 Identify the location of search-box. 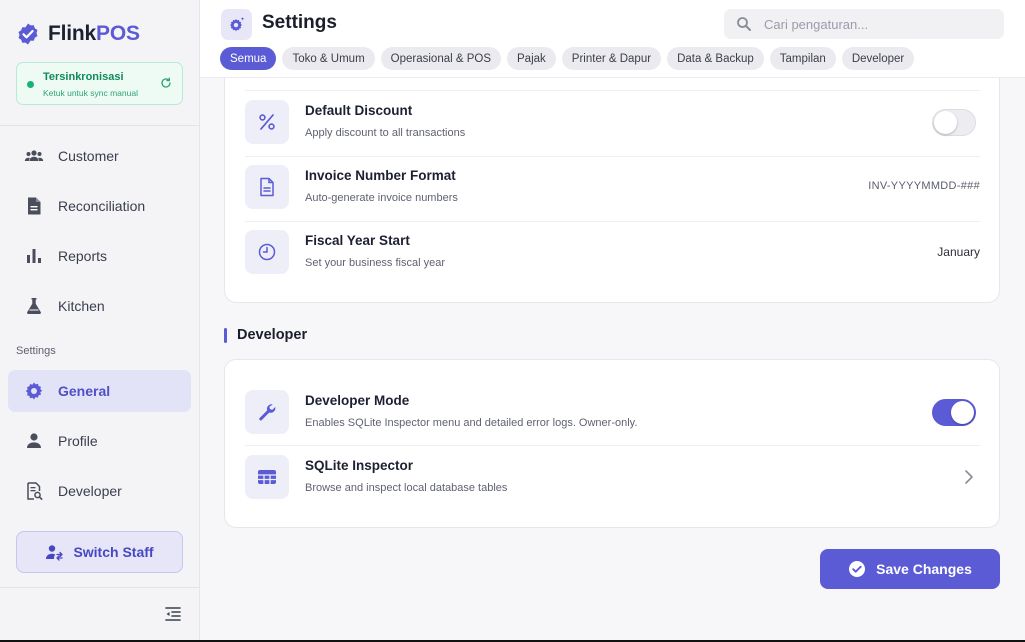
(864, 24).